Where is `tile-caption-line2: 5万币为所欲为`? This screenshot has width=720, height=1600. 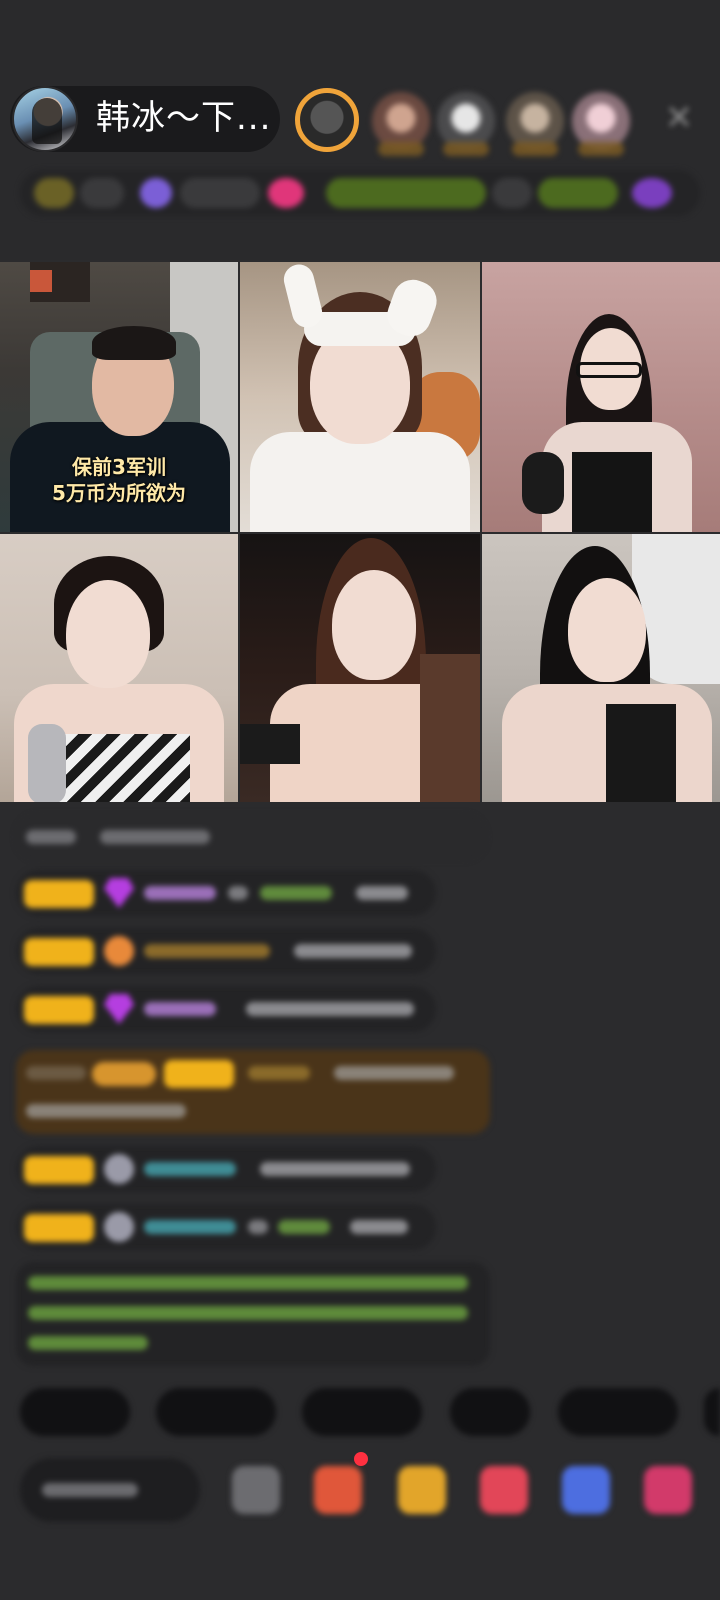
tile-caption-line2: 5万币为所欲为 is located at coordinates (119, 493).